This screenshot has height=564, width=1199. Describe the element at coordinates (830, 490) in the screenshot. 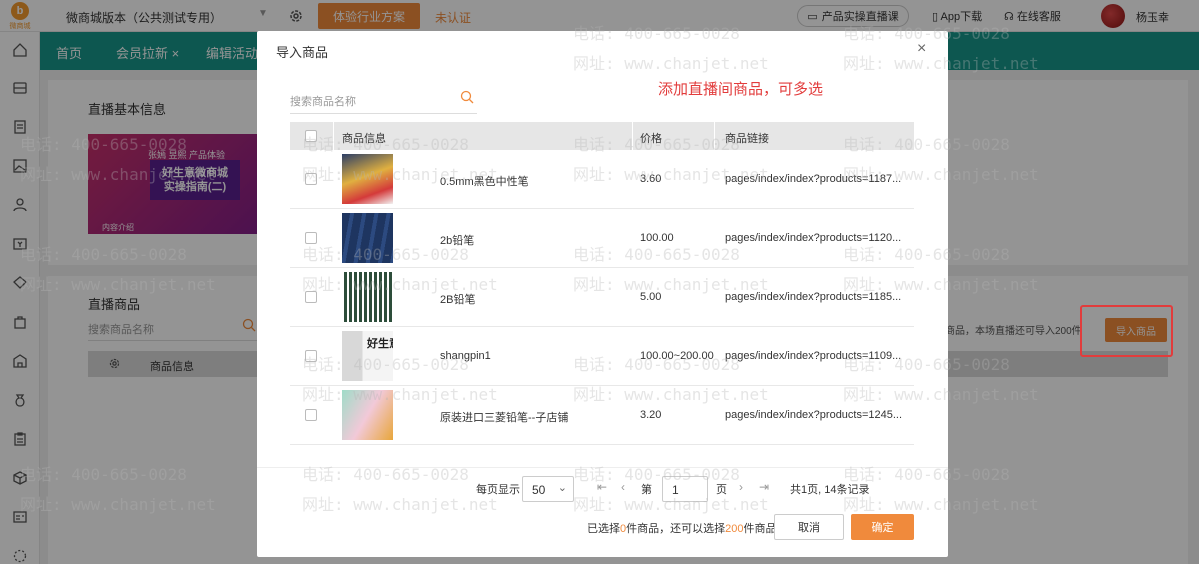

I see `pagination-total: 共1页, 14条记录` at that location.